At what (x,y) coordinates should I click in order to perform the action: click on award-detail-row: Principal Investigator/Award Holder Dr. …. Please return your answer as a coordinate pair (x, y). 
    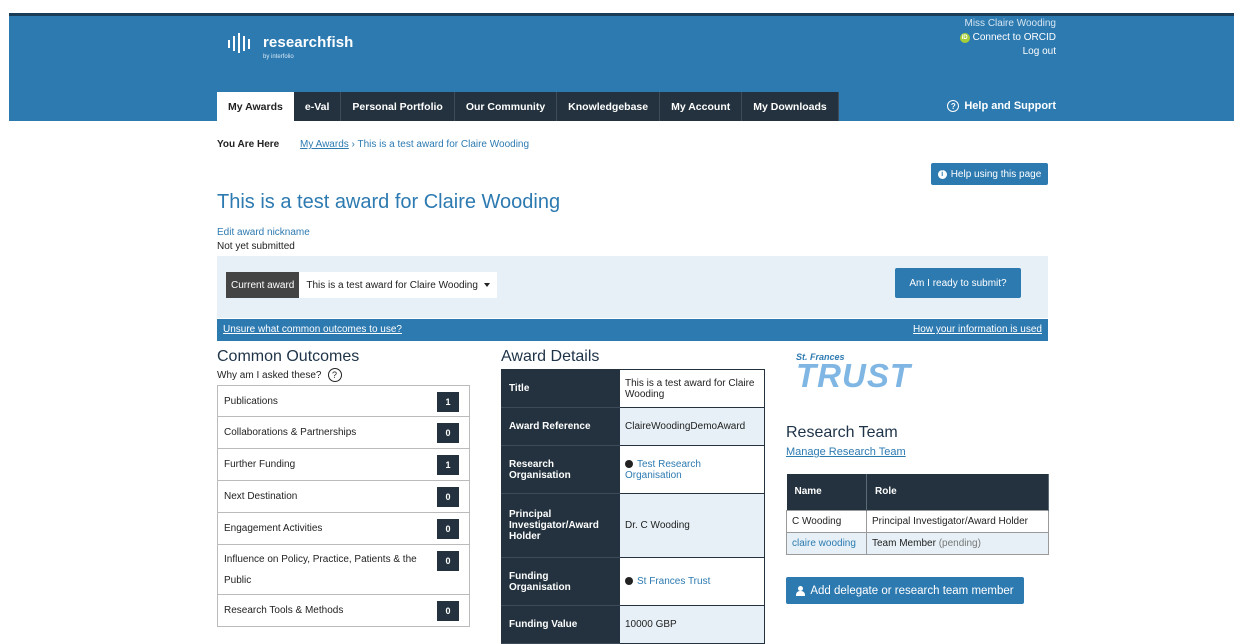
    Looking at the image, I should click on (633, 525).